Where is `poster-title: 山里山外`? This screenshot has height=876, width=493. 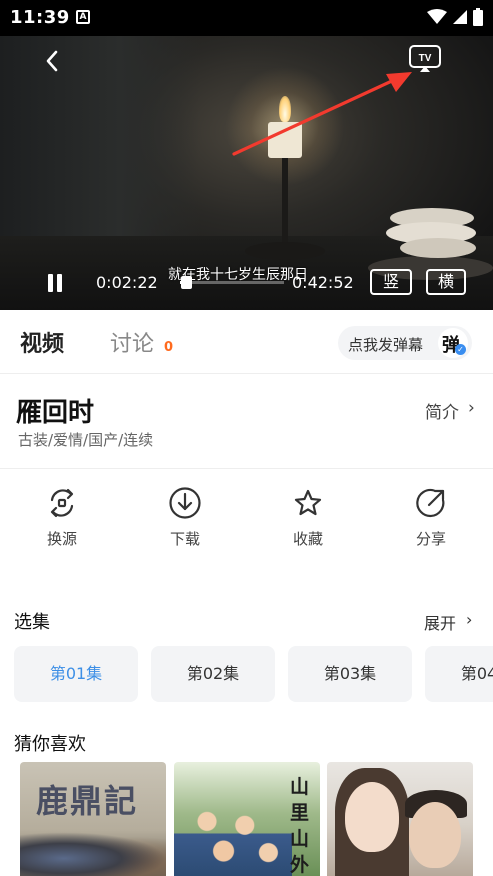 poster-title: 山里山外 is located at coordinates (300, 826).